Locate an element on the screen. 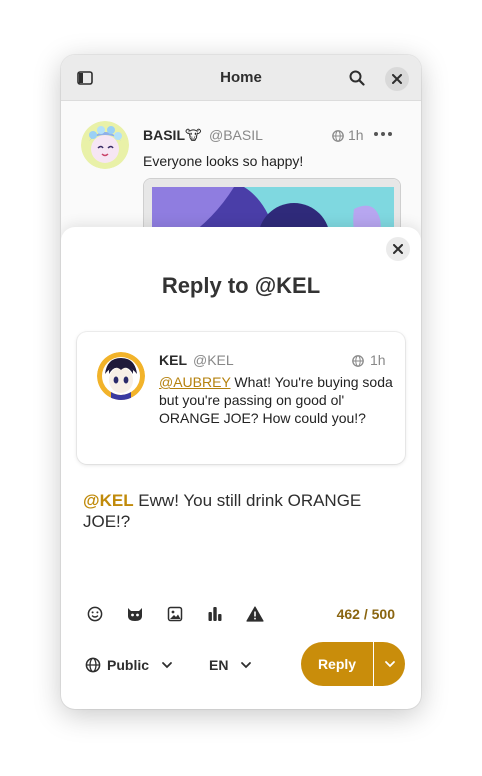  post-timestamp: 1h is located at coordinates (356, 135).